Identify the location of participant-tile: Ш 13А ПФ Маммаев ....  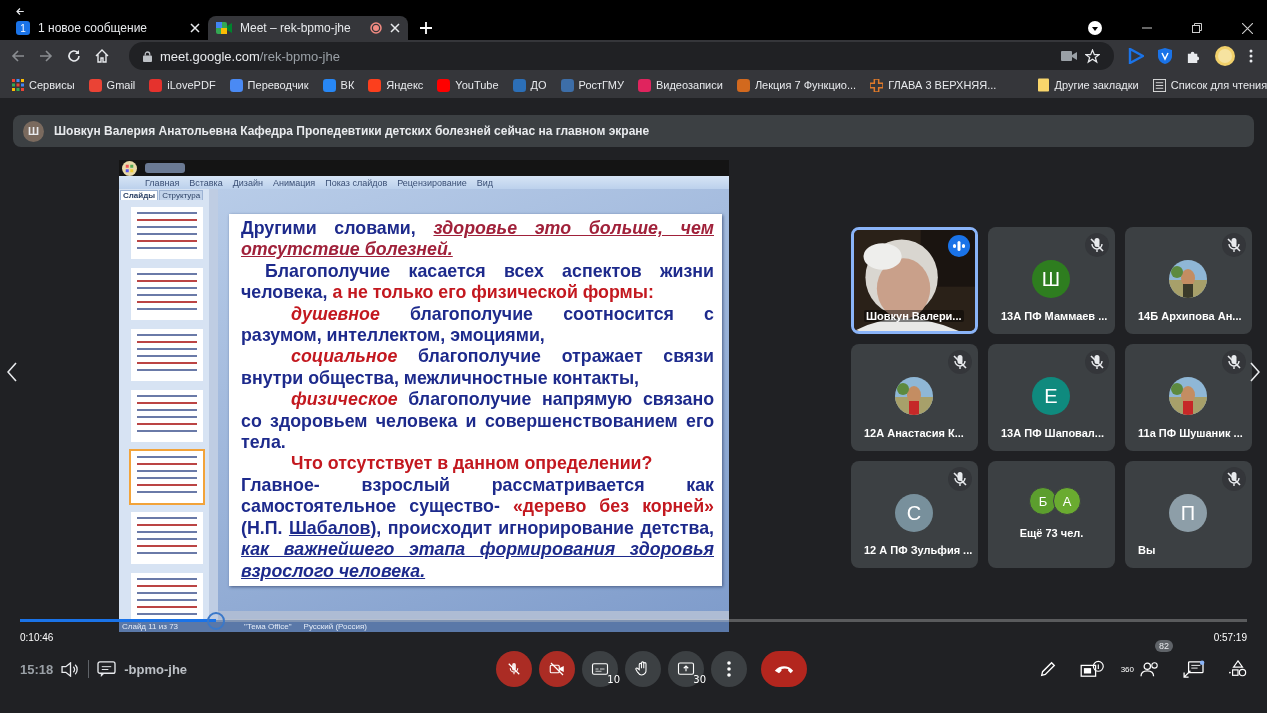
(1051, 280).